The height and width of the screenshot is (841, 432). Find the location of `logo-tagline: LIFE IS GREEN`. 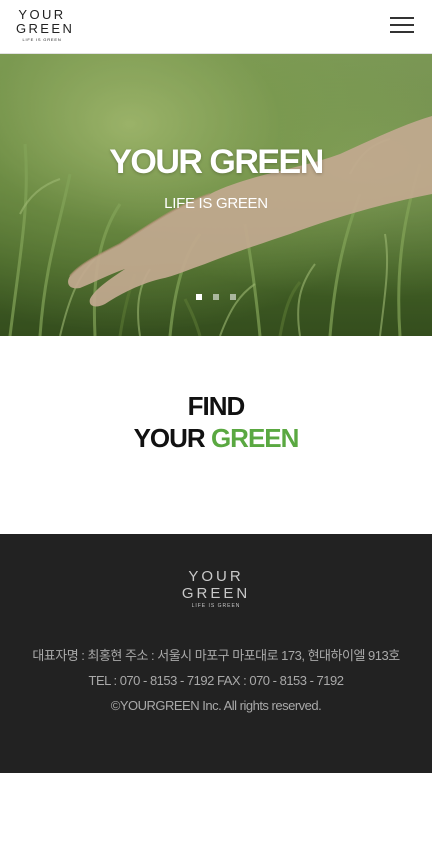

logo-tagline: LIFE IS GREEN is located at coordinates (42, 39).